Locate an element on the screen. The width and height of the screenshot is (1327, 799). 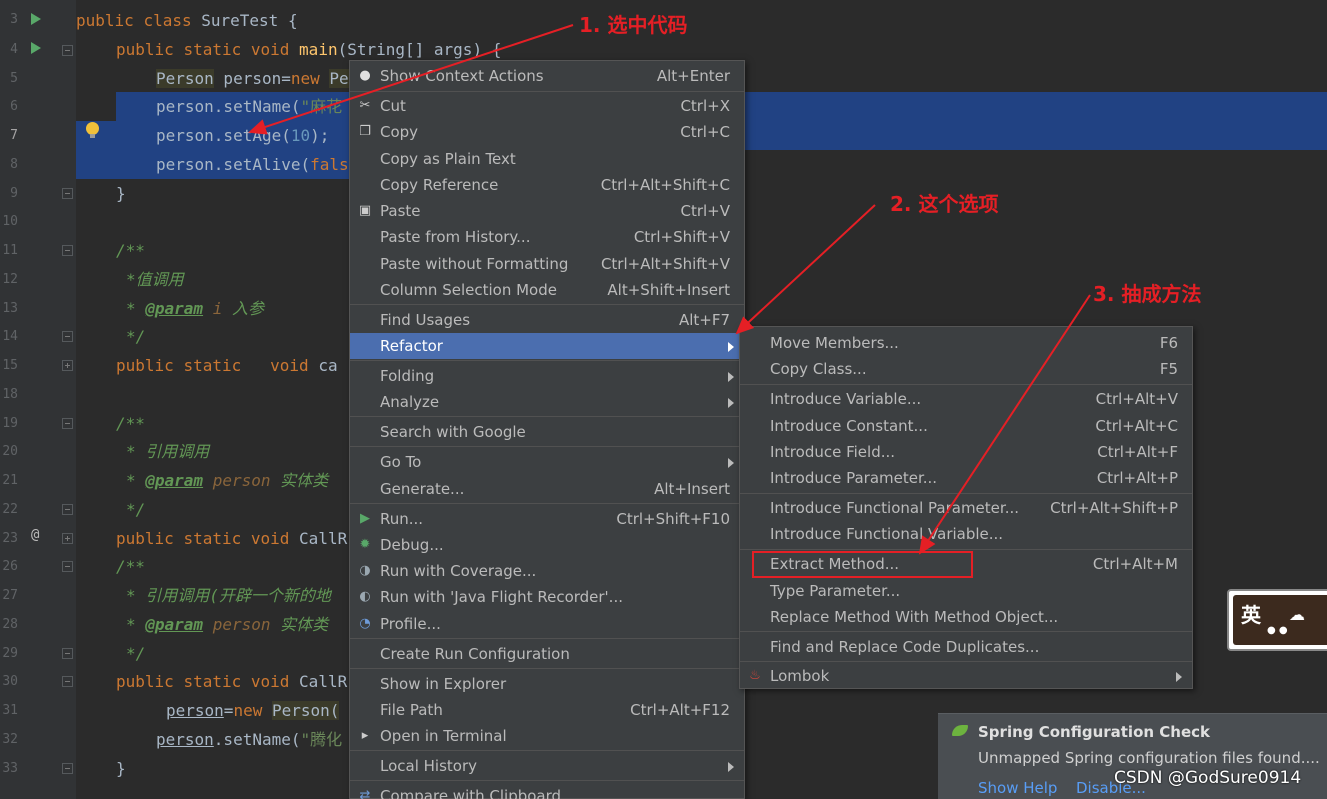
ime-language-label: 英 is located at coordinates (1251, 615).